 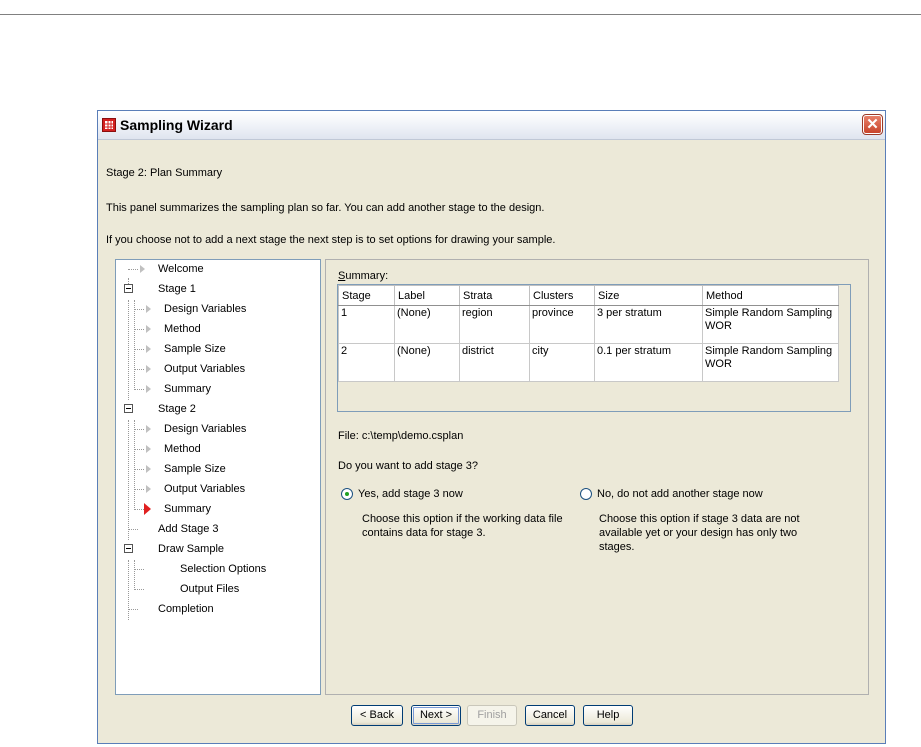 What do you see at coordinates (410, 494) in the screenshot?
I see `radio-yes-label: Yes, add stage 3 now` at bounding box center [410, 494].